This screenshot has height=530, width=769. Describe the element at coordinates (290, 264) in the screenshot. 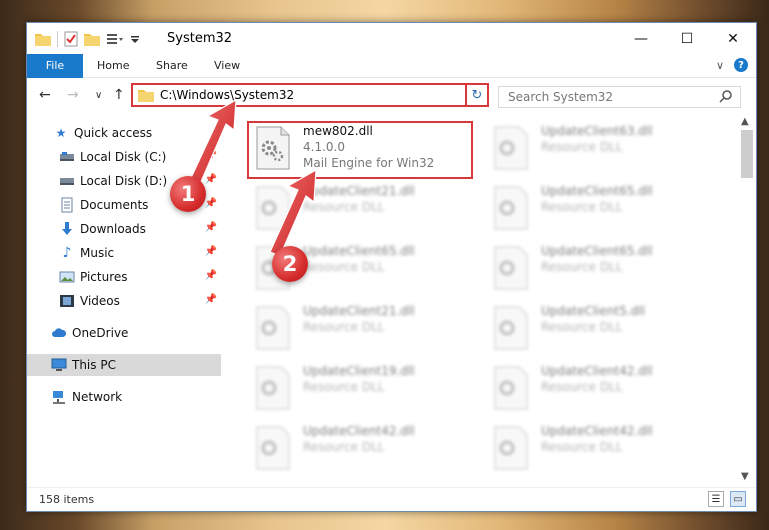

I see `step-badge-2: 2` at that location.